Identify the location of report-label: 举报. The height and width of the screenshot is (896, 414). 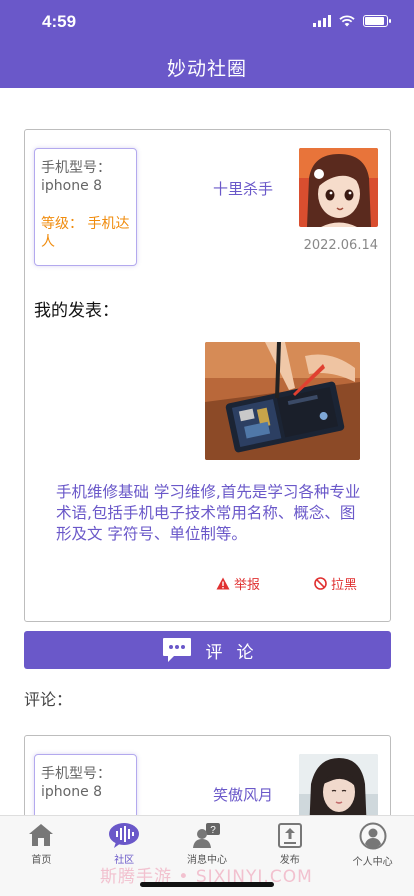
(247, 585).